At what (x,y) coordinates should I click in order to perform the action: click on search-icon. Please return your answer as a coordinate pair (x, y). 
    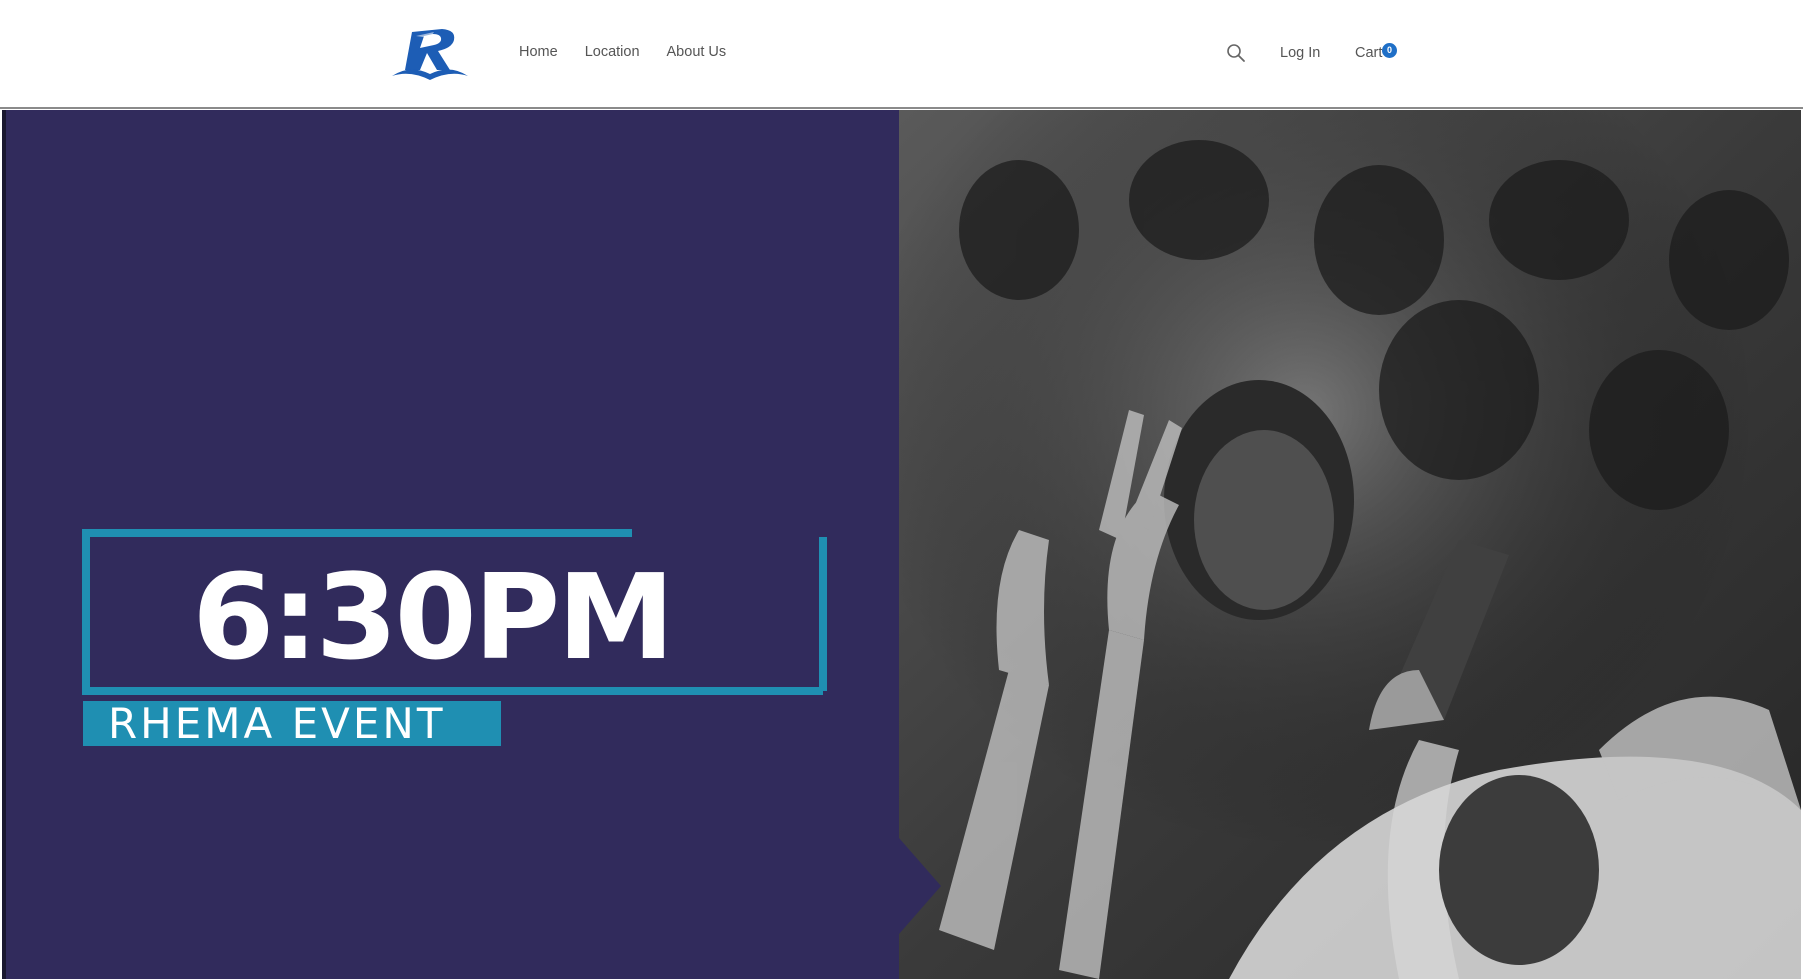
    Looking at the image, I should click on (1236, 53).